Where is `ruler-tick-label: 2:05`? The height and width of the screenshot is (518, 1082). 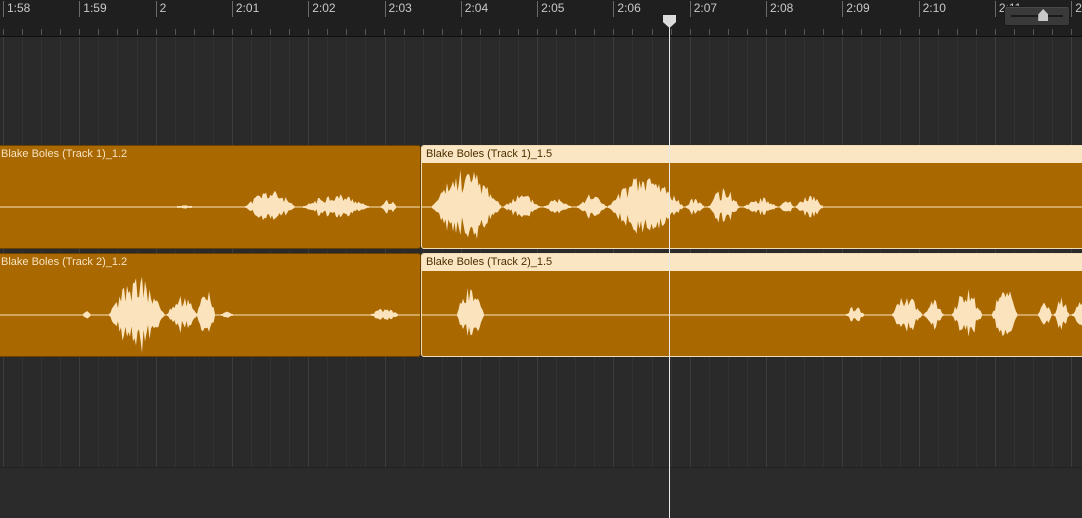 ruler-tick-label: 2:05 is located at coordinates (550, 9).